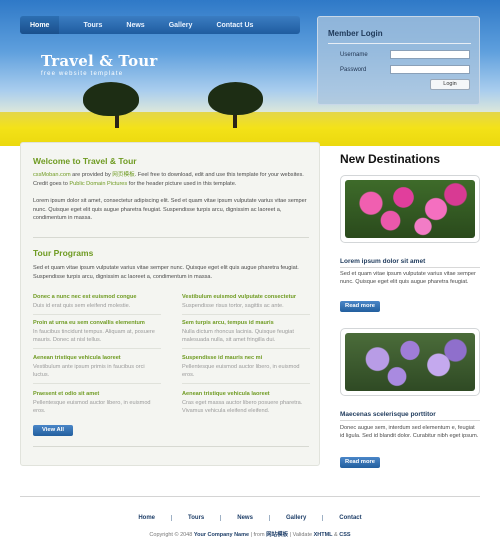 The width and height of the screenshot is (500, 552). Describe the element at coordinates (430, 54) in the screenshot. I see `username-input` at that location.